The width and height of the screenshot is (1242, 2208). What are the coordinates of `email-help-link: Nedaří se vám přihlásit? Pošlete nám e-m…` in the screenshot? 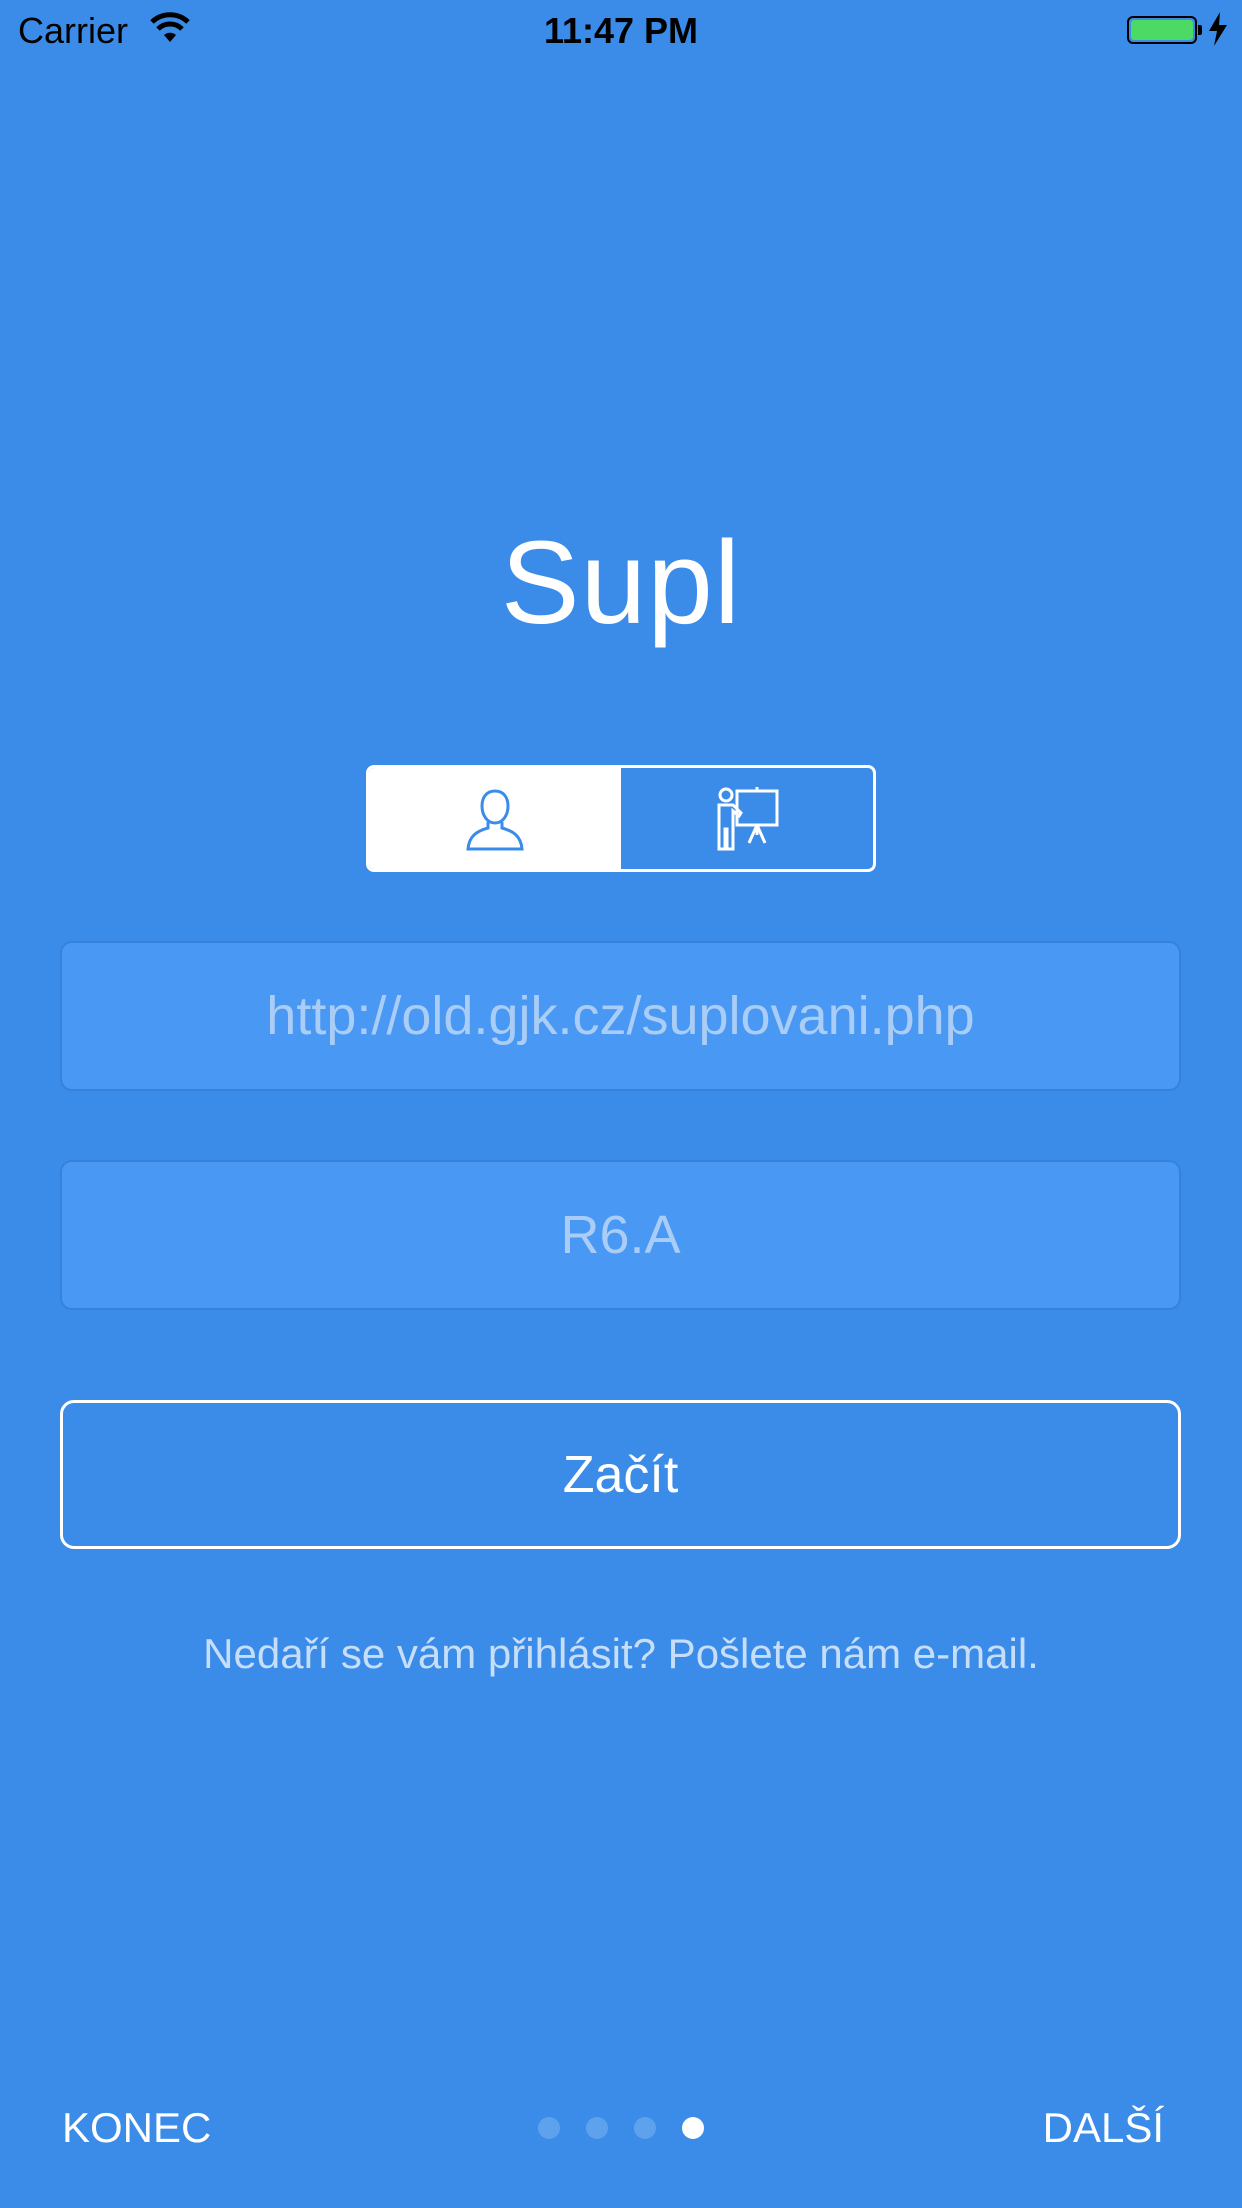 It's located at (621, 1654).